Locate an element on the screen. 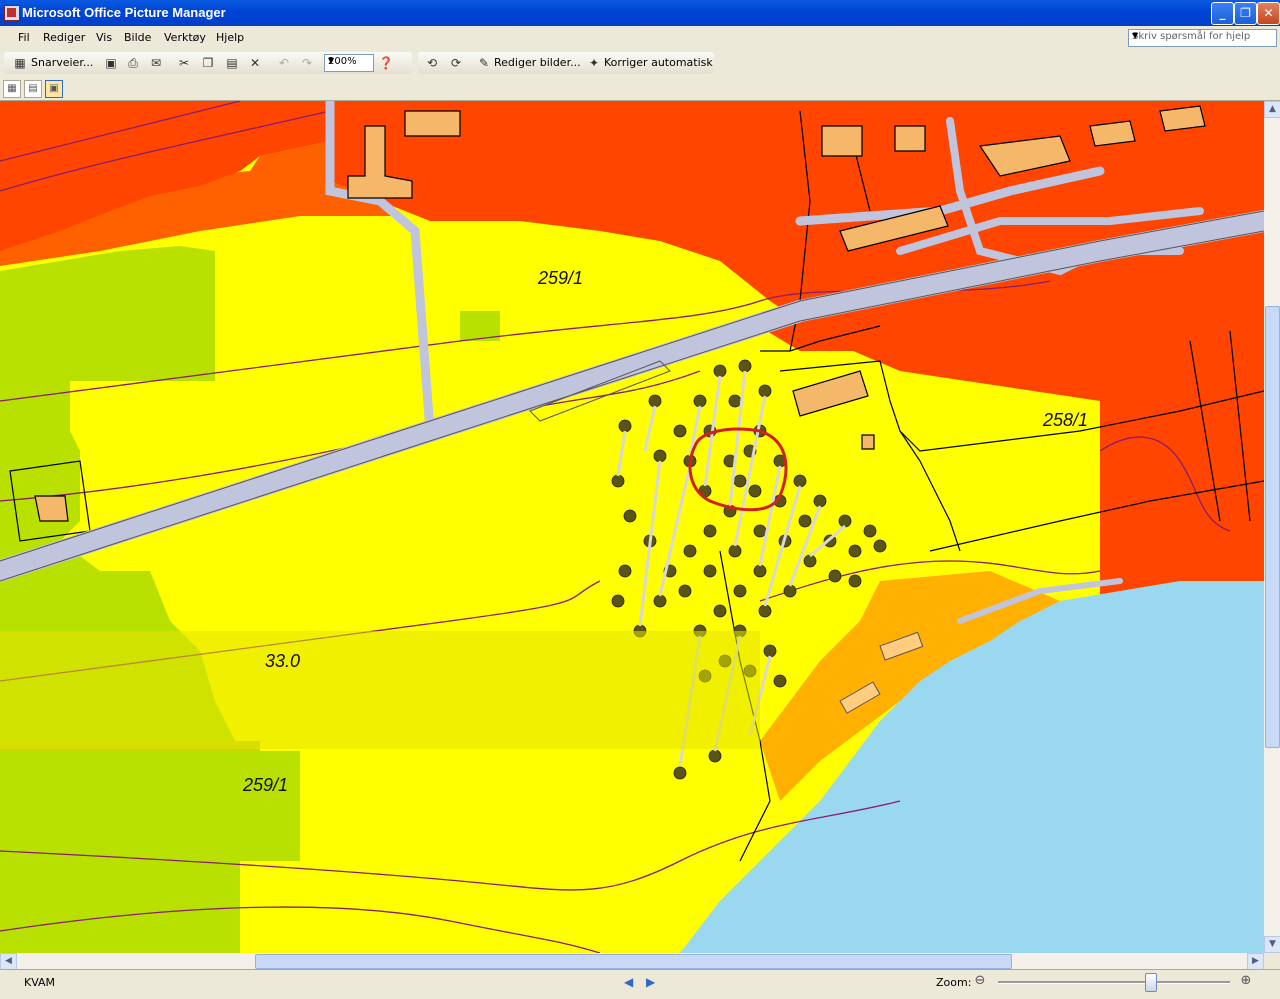 The width and height of the screenshot is (1280, 999). zoom-select: 200% ▼ is located at coordinates (349, 63).